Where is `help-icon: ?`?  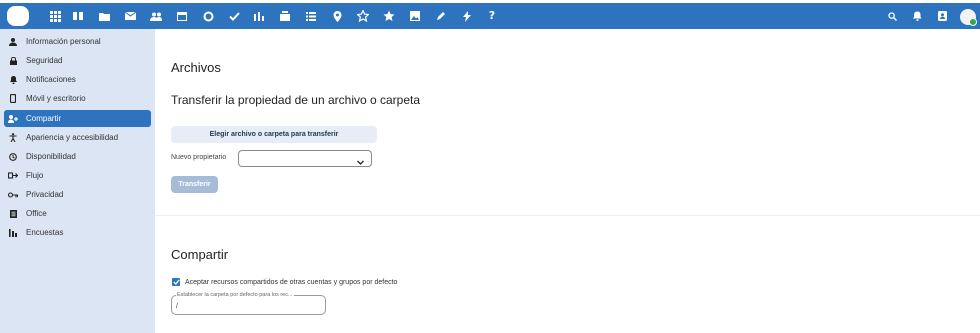
help-icon: ? is located at coordinates (492, 16).